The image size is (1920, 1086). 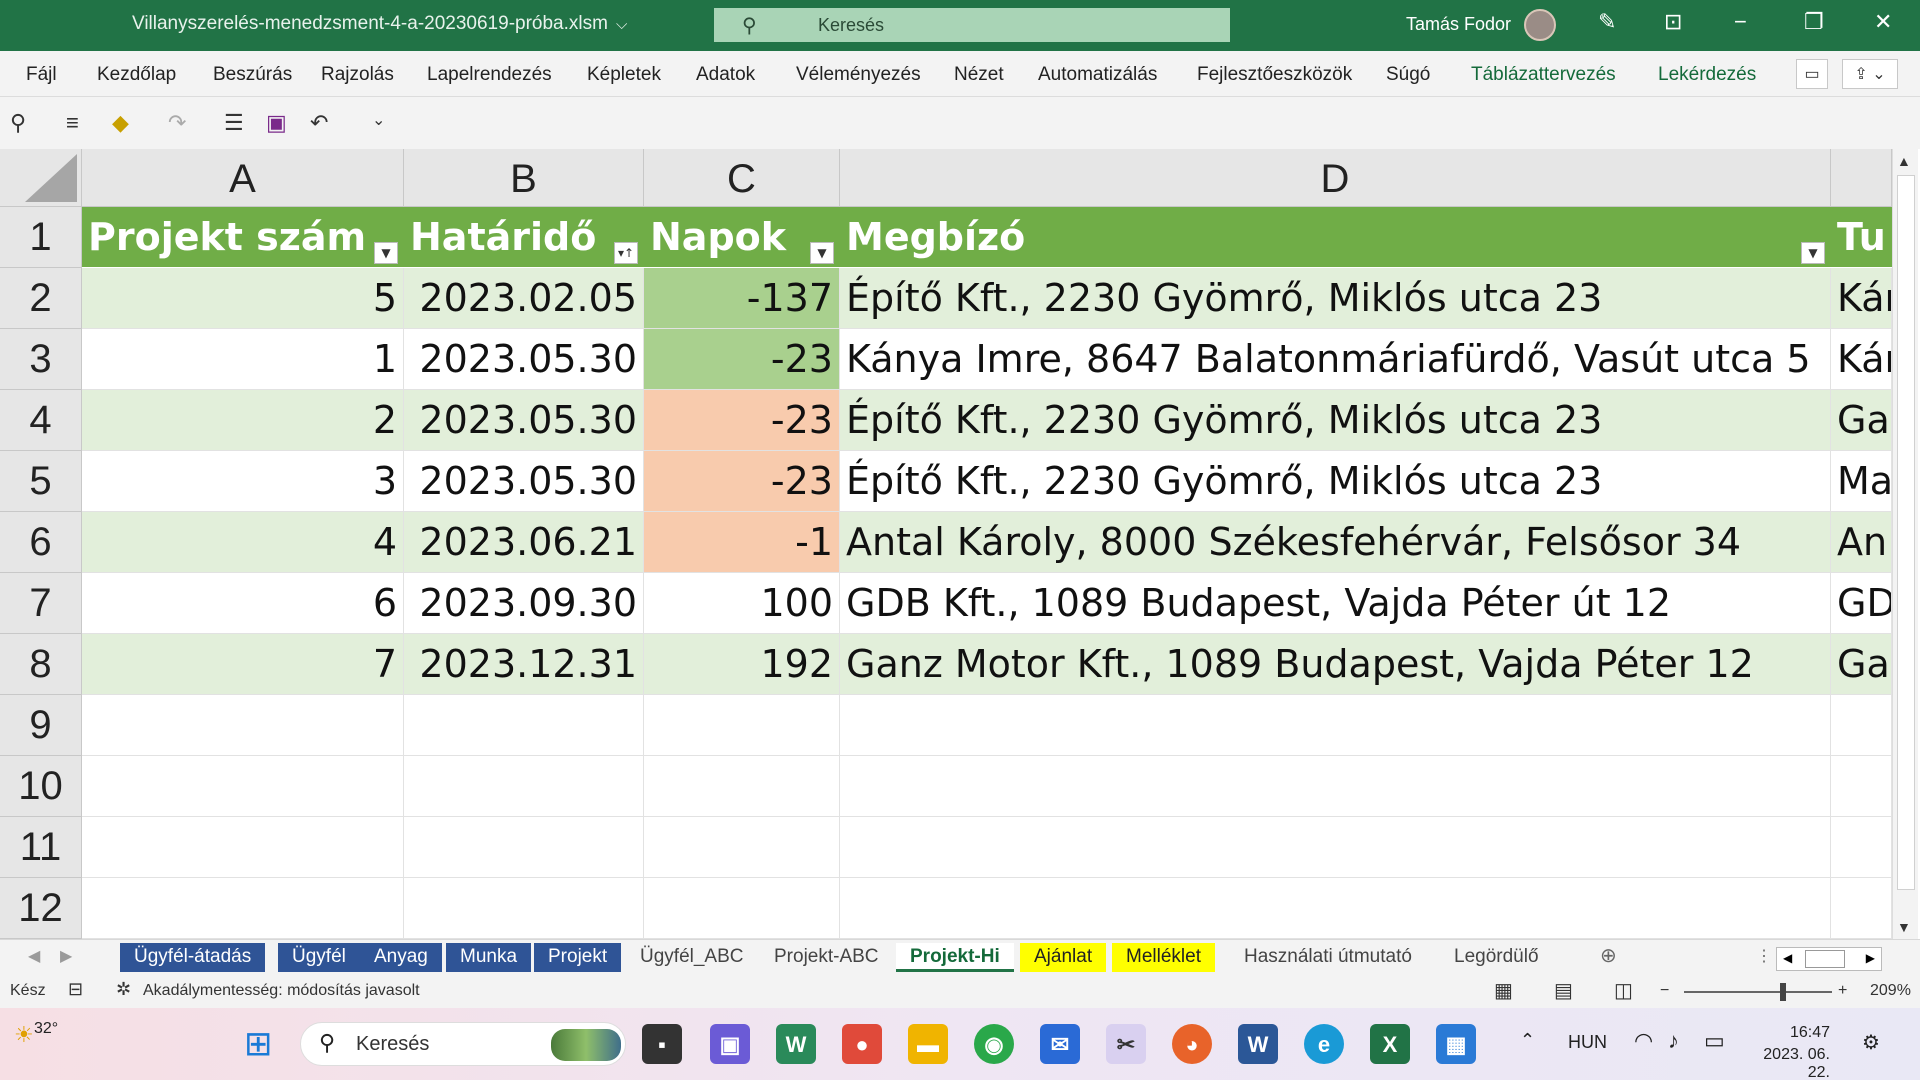 What do you see at coordinates (979, 75) in the screenshot?
I see `tab-view: Nézet` at bounding box center [979, 75].